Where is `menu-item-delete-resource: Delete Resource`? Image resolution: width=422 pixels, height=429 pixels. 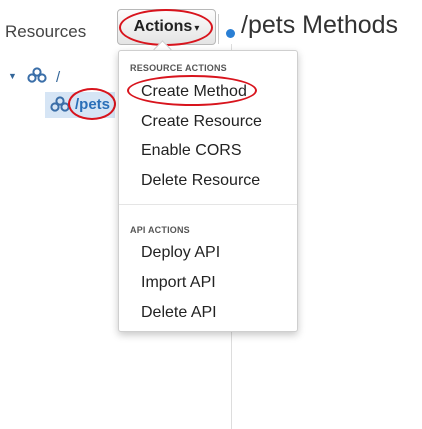 menu-item-delete-resource: Delete Resource is located at coordinates (200, 181).